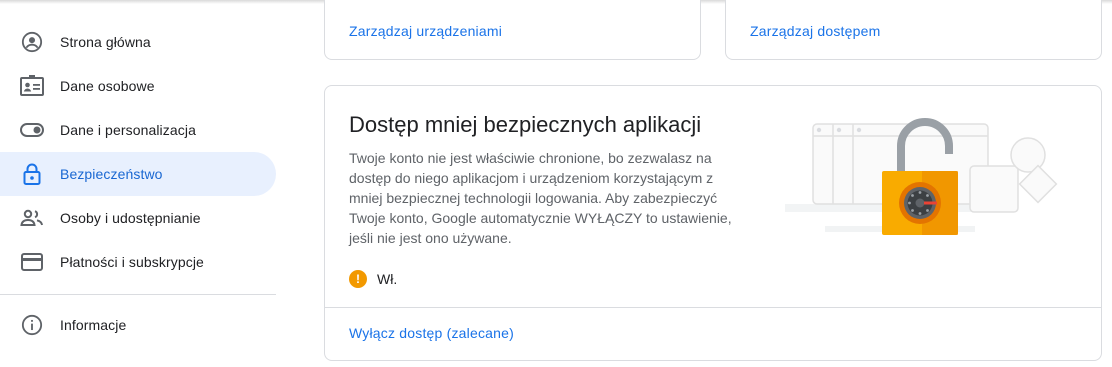 The height and width of the screenshot is (367, 1112). What do you see at coordinates (132, 262) in the screenshot?
I see `sidebar-item-label: Płatności i subskrypcje` at bounding box center [132, 262].